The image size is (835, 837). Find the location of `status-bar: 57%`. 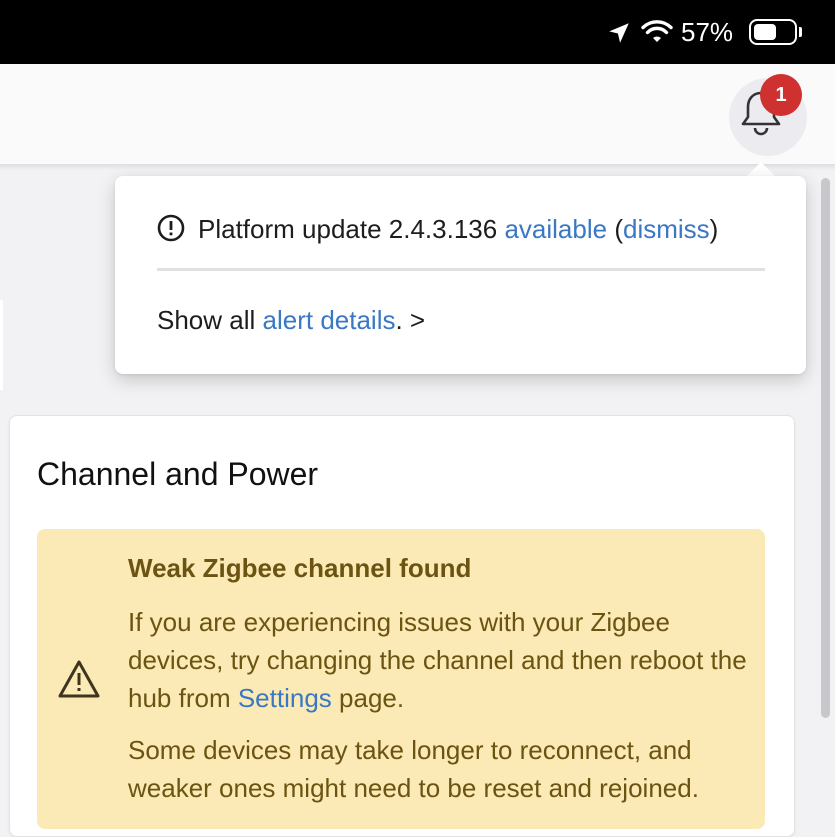

status-bar: 57% is located at coordinates (417, 32).